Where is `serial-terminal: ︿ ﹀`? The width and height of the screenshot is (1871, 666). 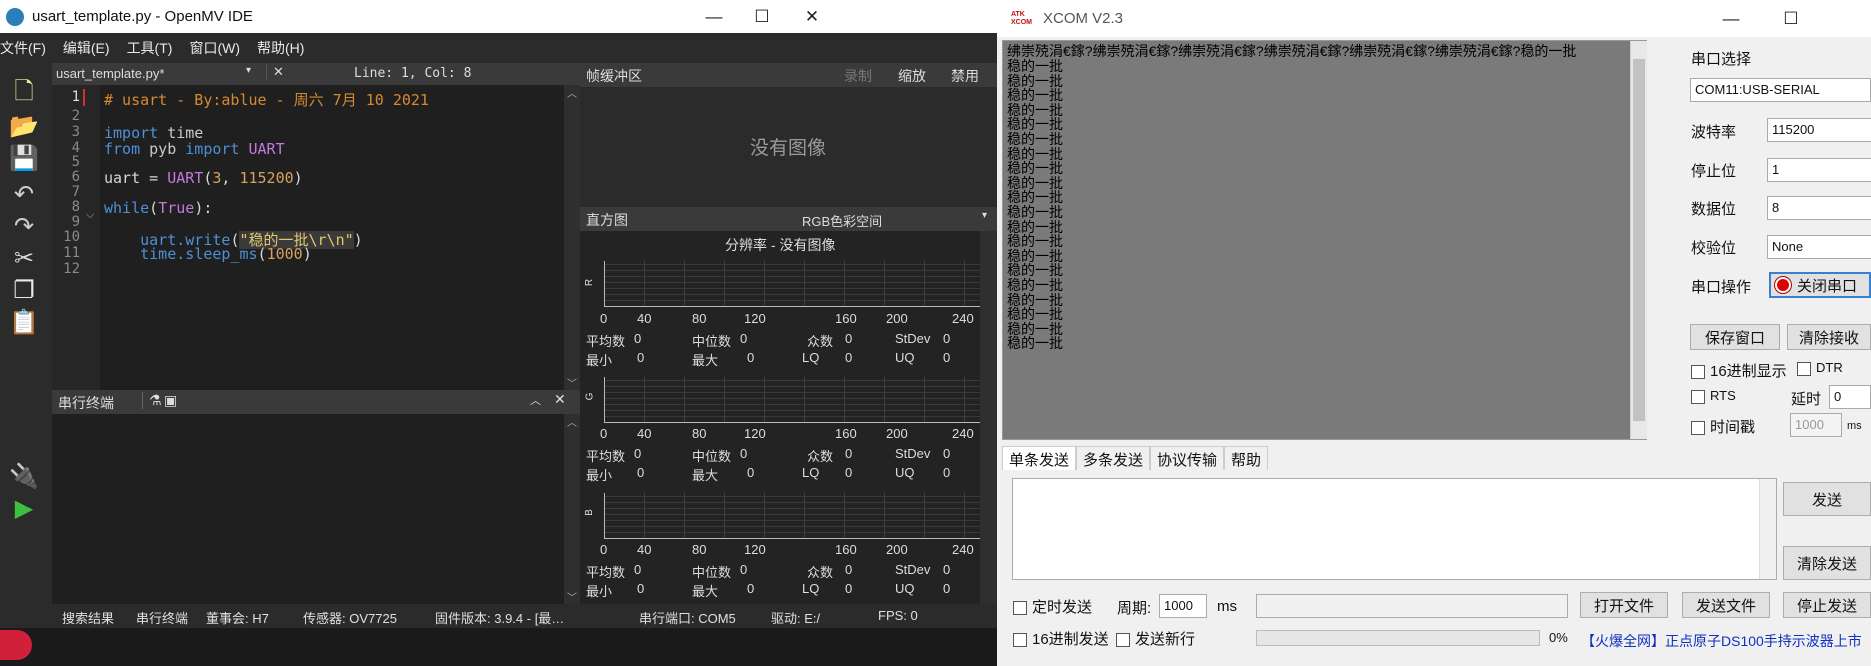 serial-terminal: ︿ ﹀ is located at coordinates (316, 509).